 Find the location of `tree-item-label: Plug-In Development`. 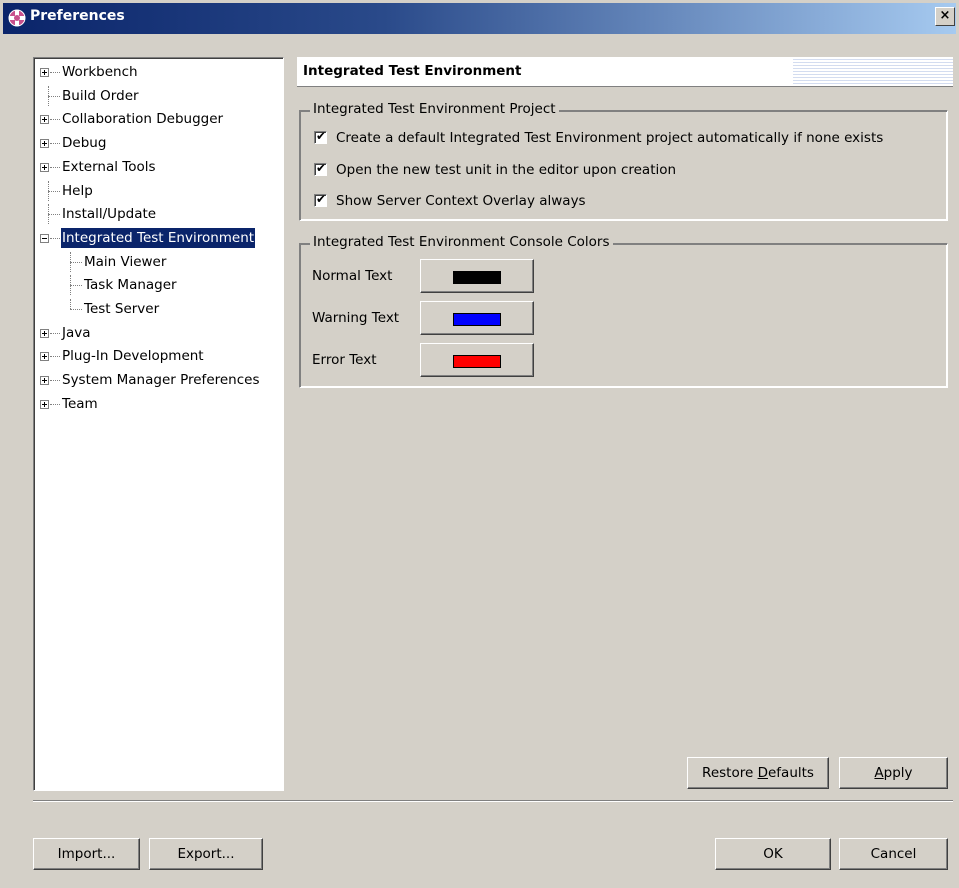

tree-item-label: Plug-In Development is located at coordinates (133, 356).